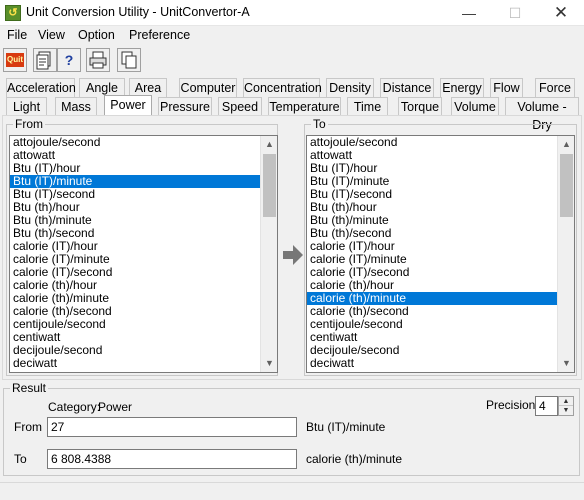  What do you see at coordinates (292, 62) in the screenshot?
I see `toolbar: Quit ?` at bounding box center [292, 62].